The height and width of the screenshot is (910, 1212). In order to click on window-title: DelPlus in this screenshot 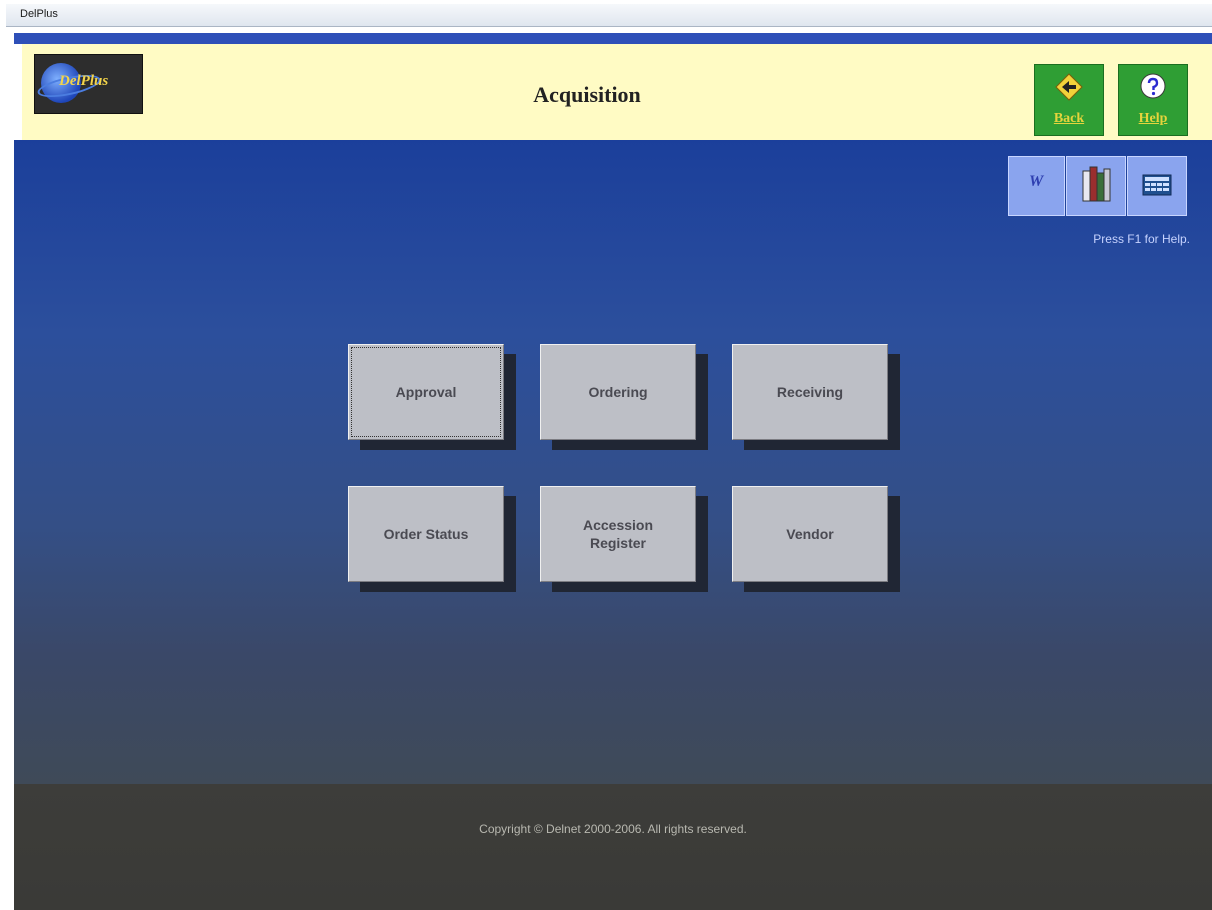, I will do `click(39, 14)`.